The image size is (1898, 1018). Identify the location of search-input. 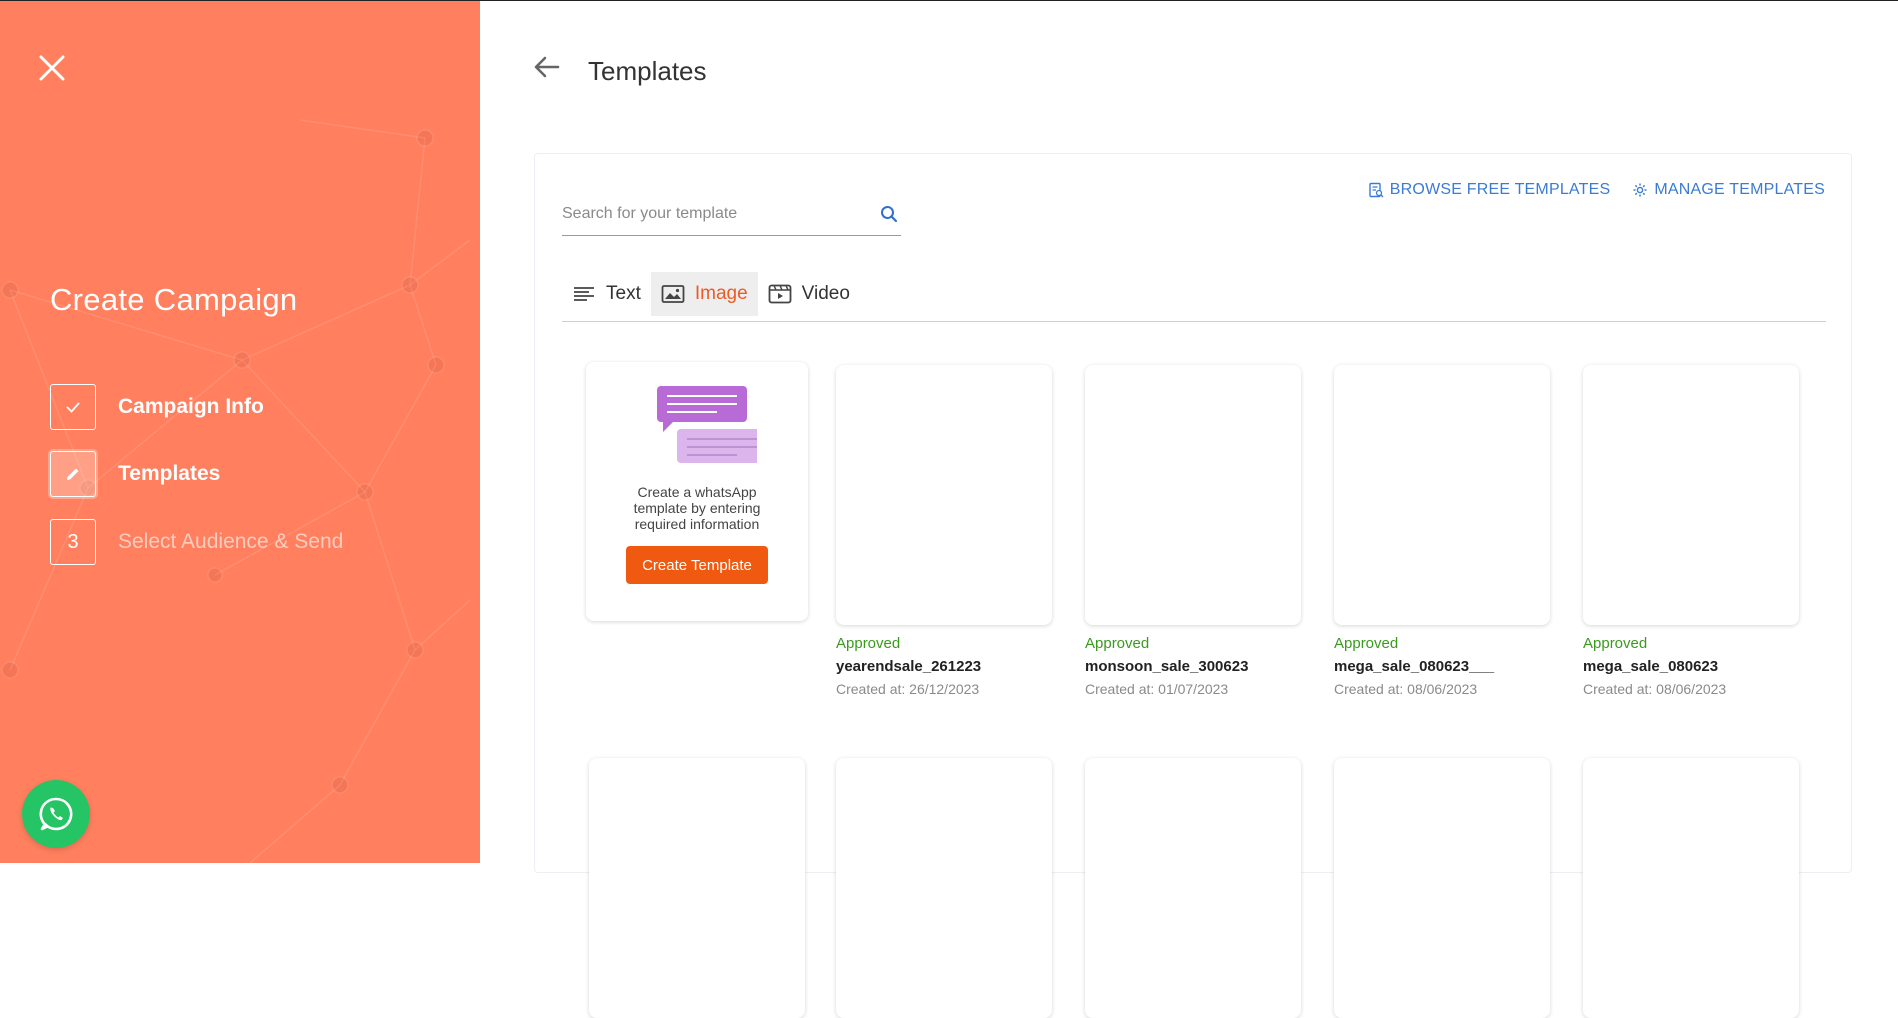
(712, 214).